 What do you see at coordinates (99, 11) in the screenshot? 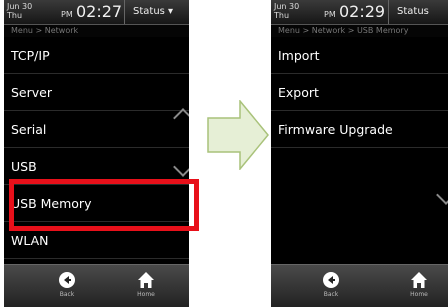
I see `clock-time: 02:27` at bounding box center [99, 11].